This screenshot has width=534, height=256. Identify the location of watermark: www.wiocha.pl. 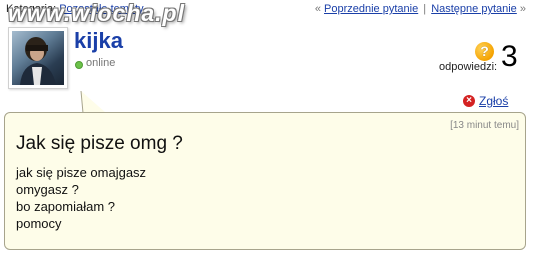
(96, 13).